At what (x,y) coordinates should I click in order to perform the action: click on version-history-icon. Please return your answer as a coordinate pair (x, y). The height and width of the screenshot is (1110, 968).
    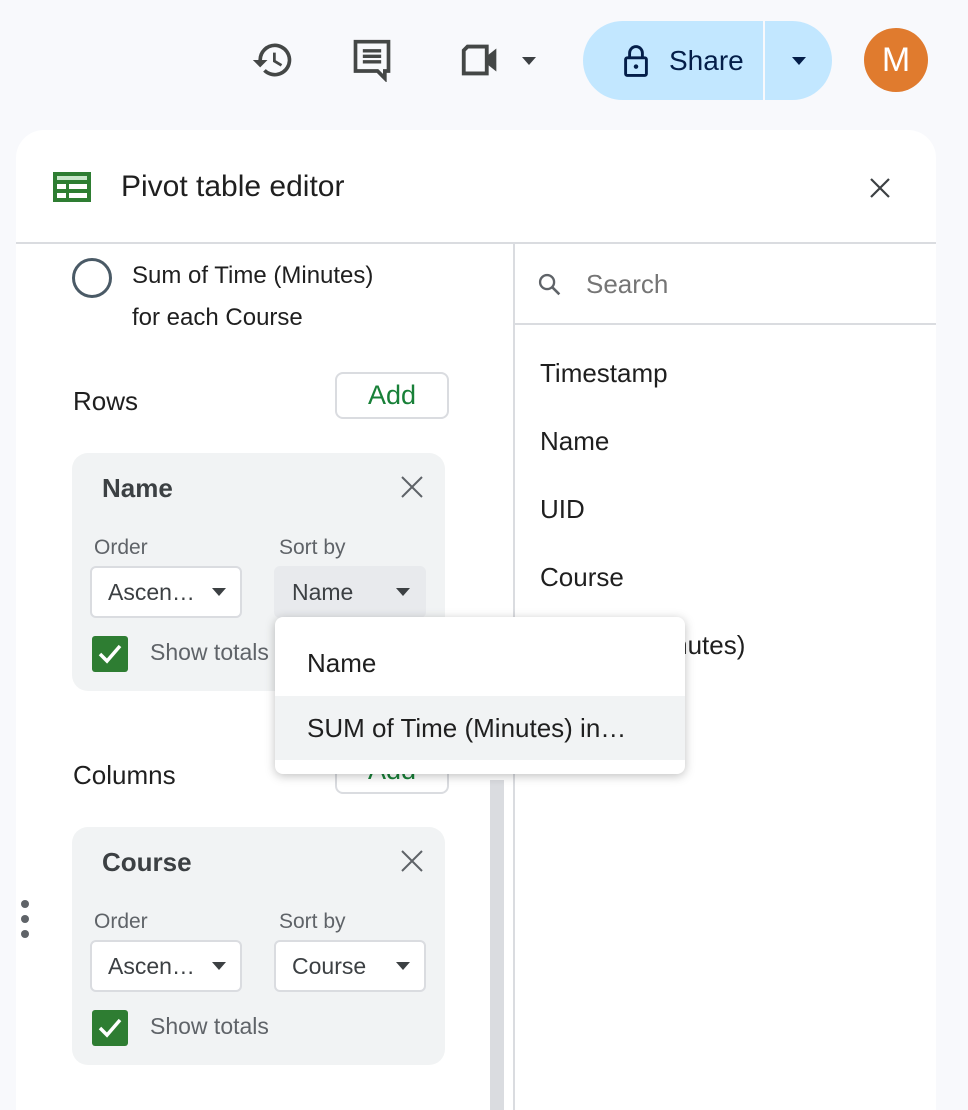
    Looking at the image, I should click on (273, 60).